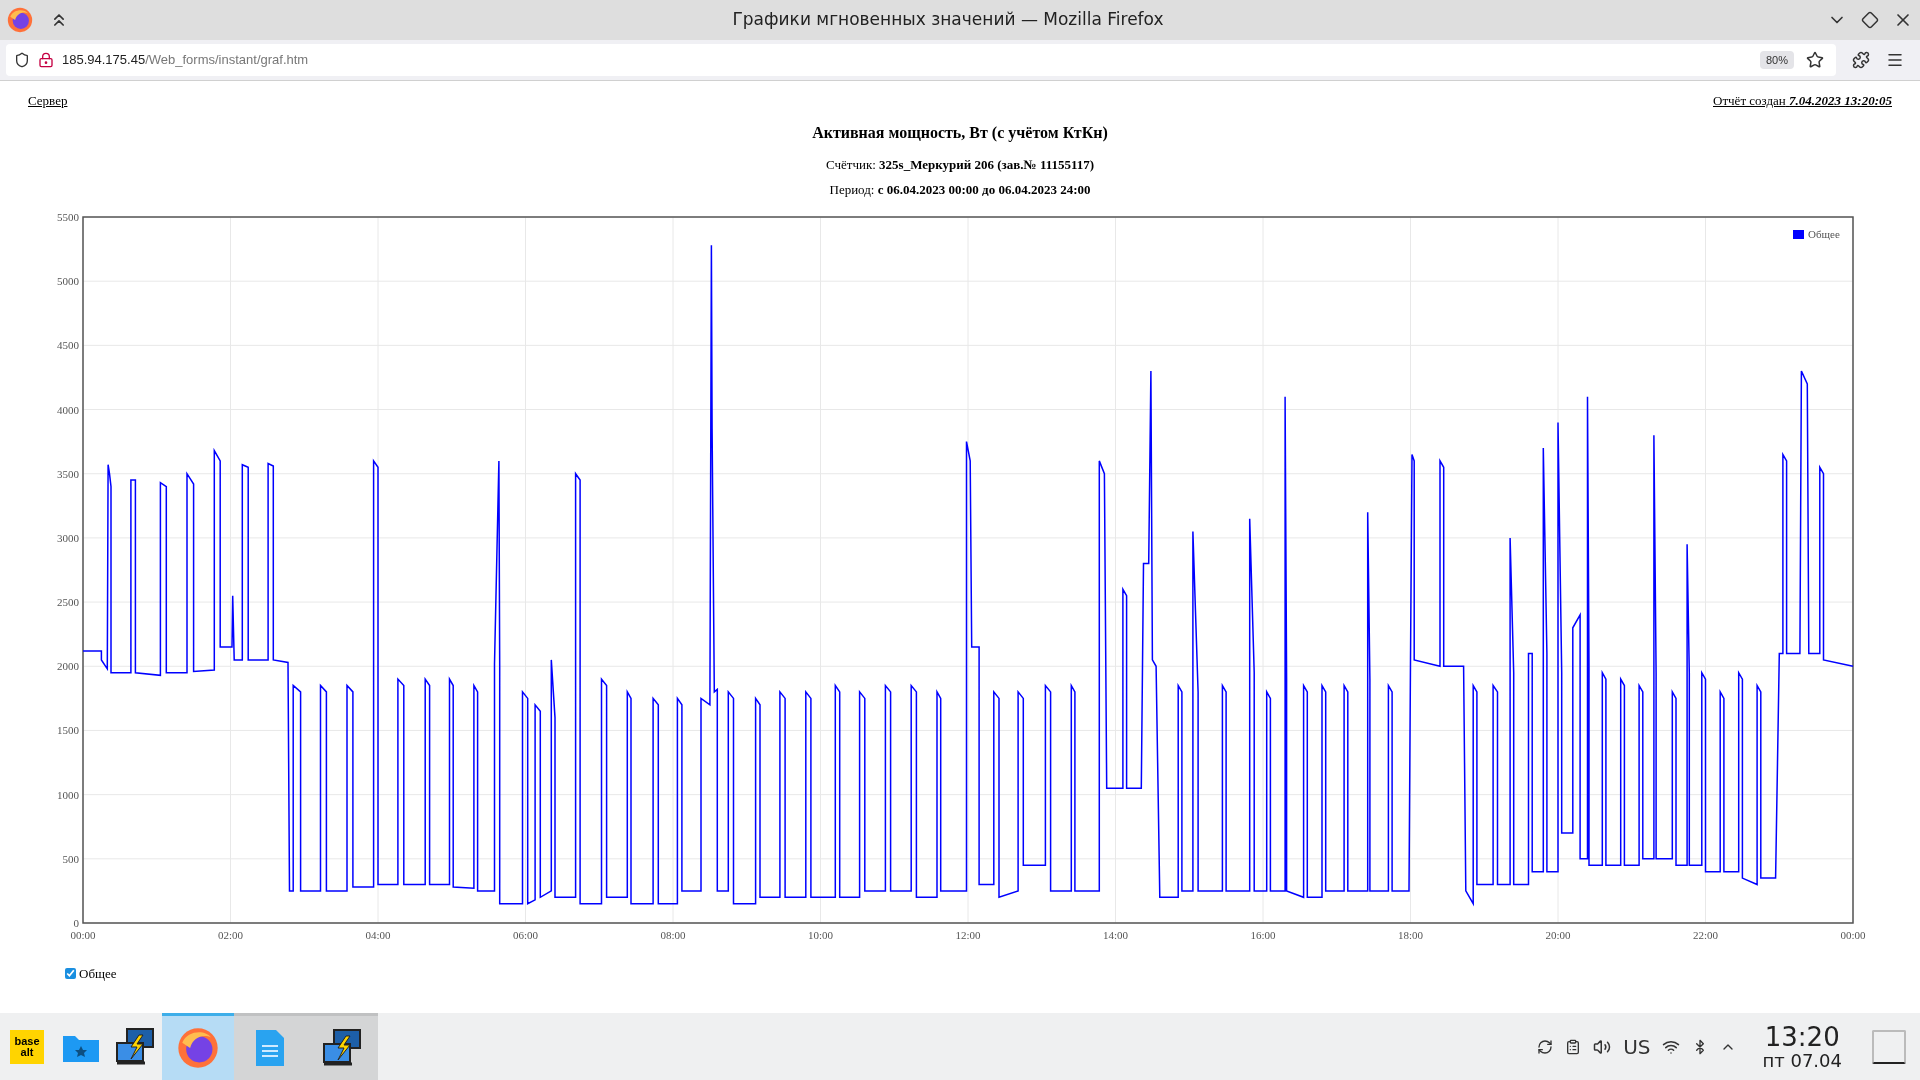  What do you see at coordinates (968, 935) in the screenshot?
I see `axis-tick-label: 12:00` at bounding box center [968, 935].